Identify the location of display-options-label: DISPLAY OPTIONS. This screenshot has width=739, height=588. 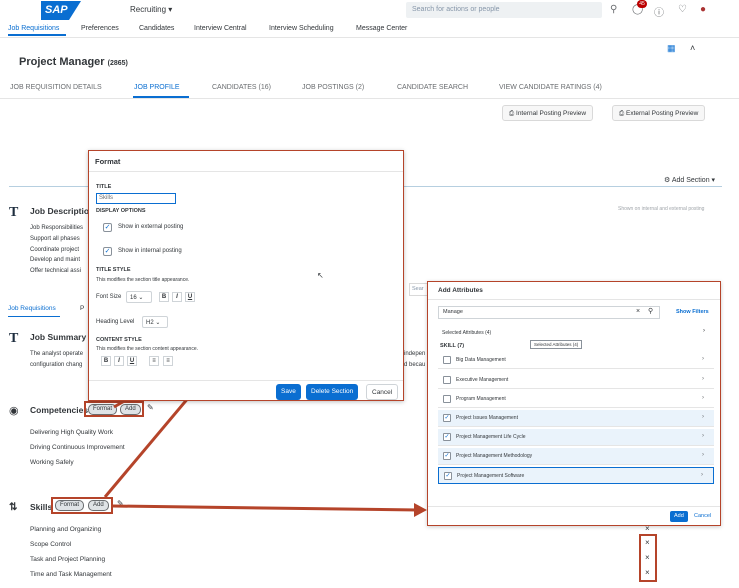
(121, 211).